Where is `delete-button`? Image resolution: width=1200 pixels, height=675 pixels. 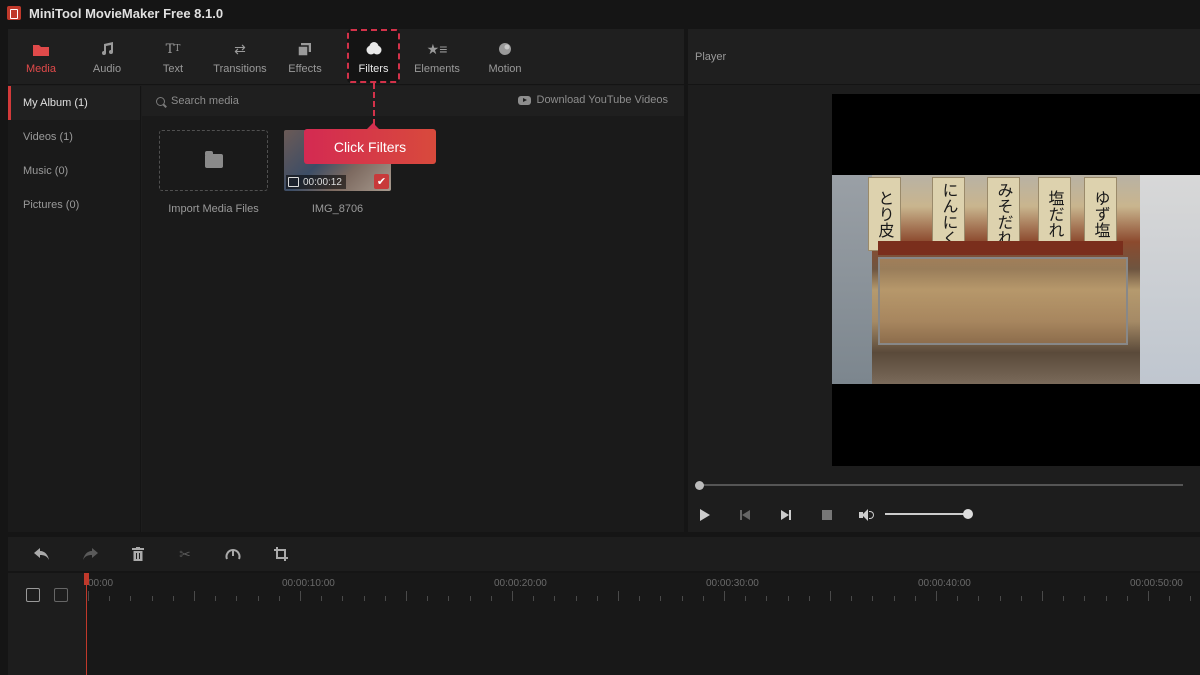 delete-button is located at coordinates (138, 554).